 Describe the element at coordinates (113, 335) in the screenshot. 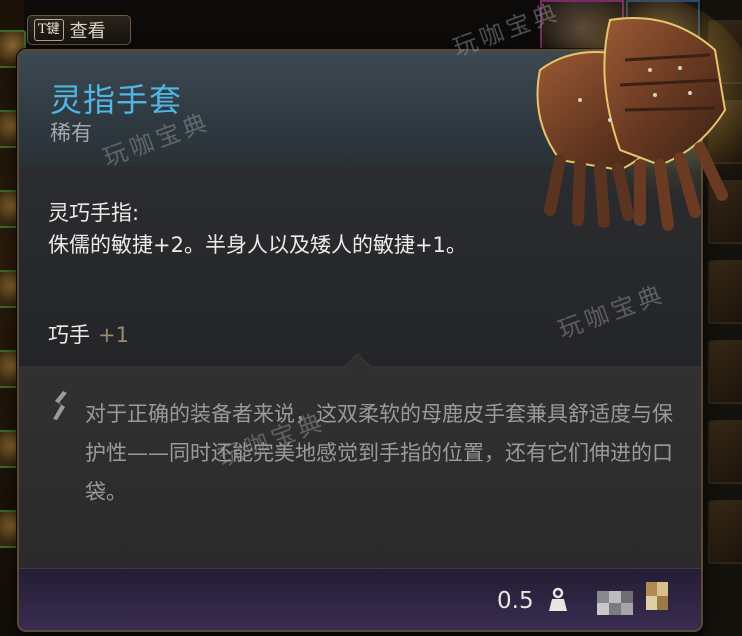

I see `bonus-value: +1` at that location.